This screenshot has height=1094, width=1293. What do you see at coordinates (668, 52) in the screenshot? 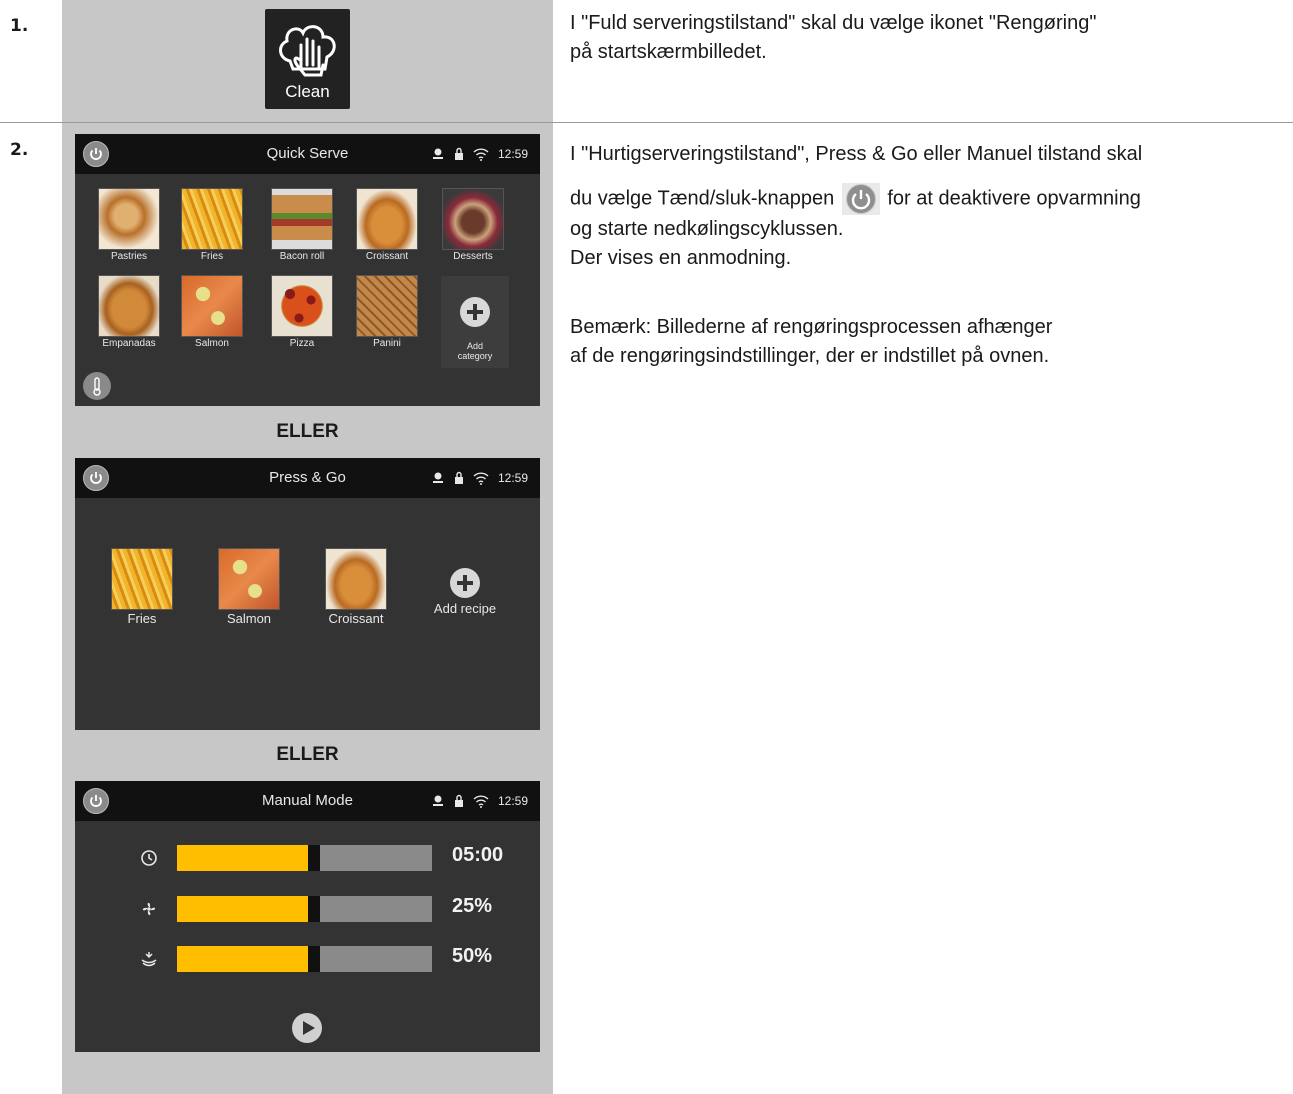
I see `step1-line-2: på startskærmbilledet.` at bounding box center [668, 52].